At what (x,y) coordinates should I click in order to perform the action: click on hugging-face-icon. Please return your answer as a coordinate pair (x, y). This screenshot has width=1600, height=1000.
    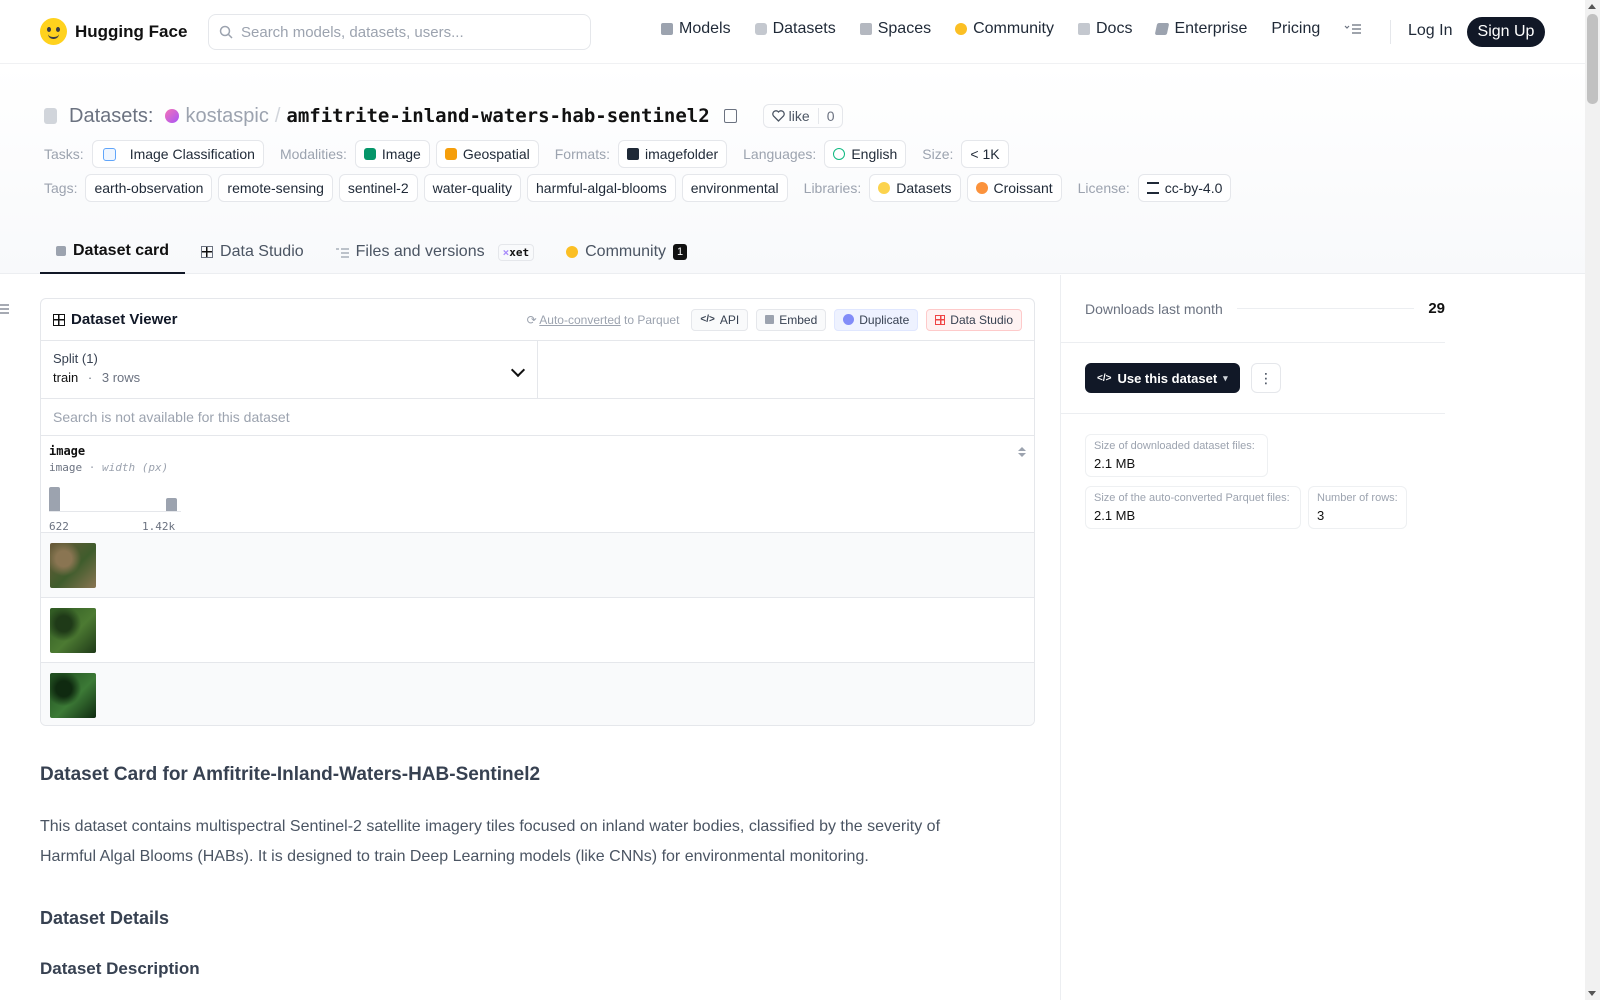
    Looking at the image, I should click on (884, 188).